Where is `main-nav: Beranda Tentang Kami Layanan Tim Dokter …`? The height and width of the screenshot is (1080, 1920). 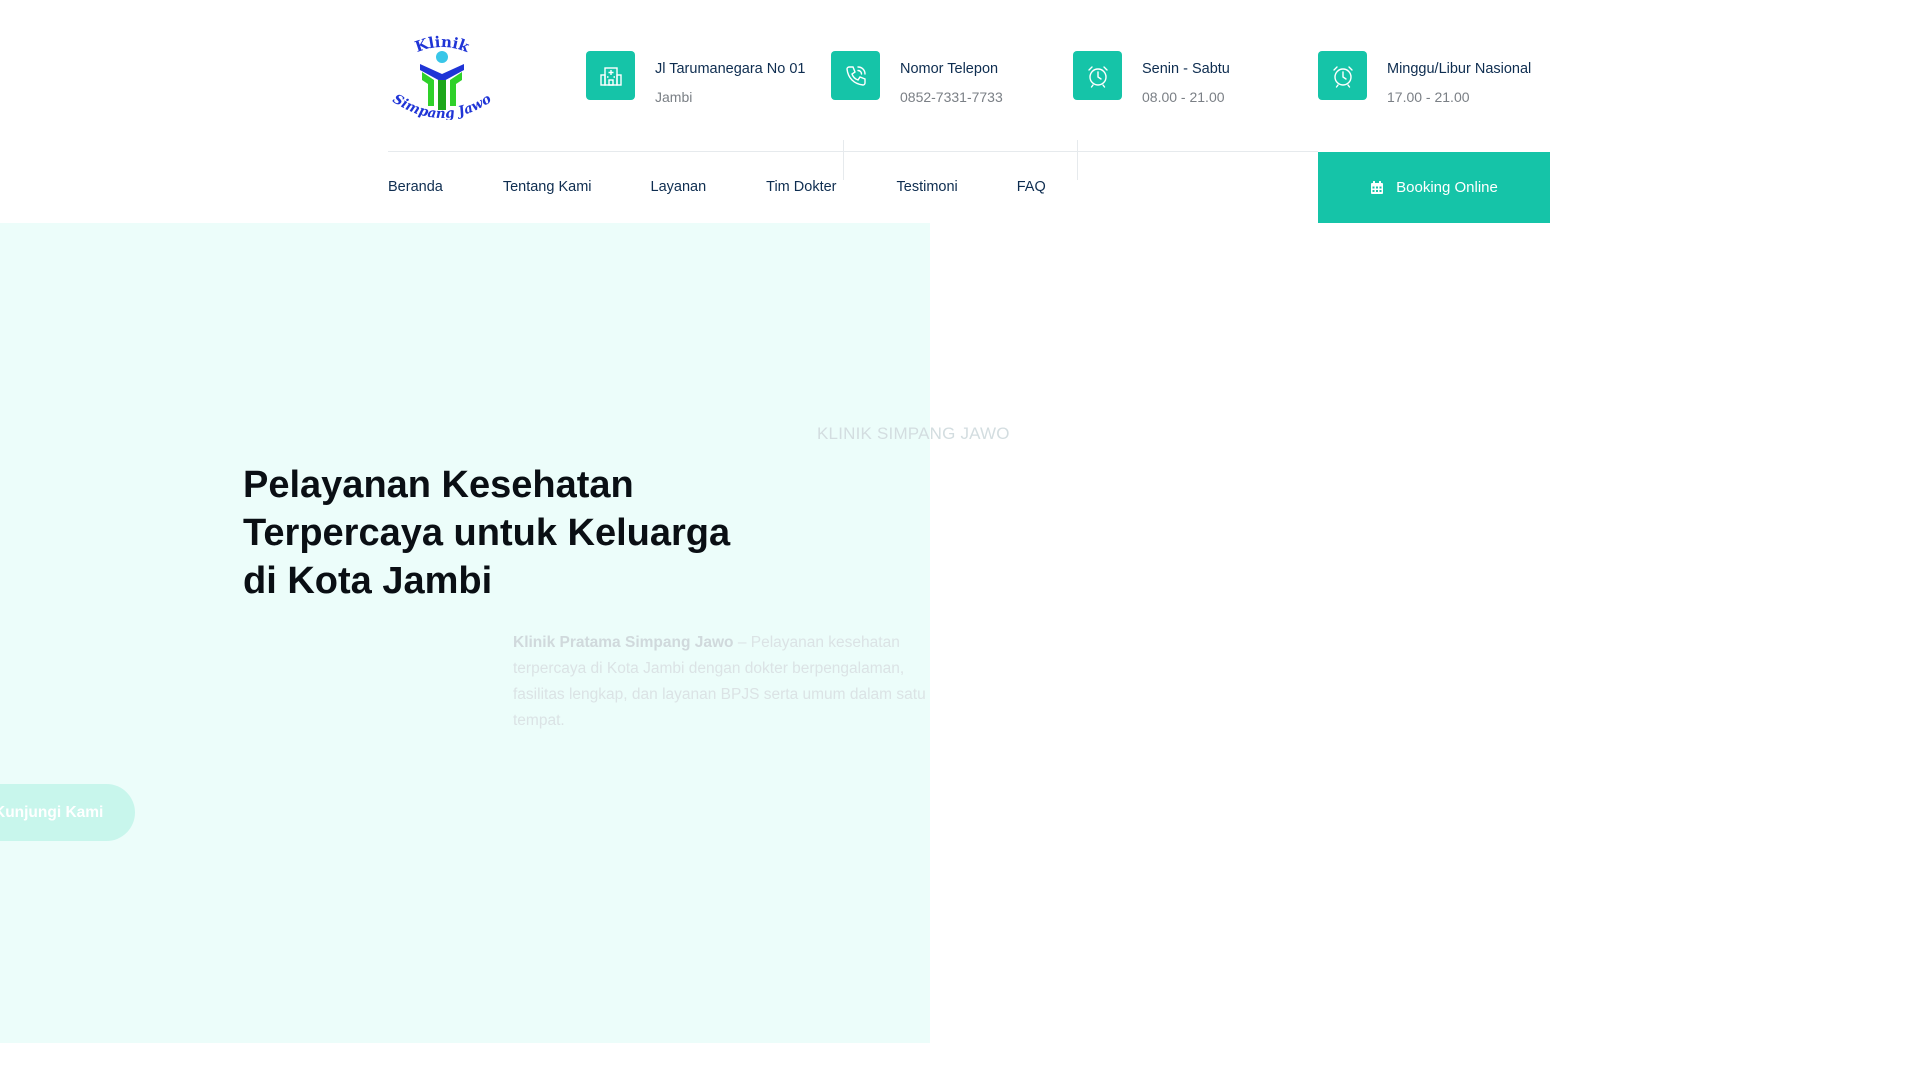
main-nav: Beranda Tentang Kami Layanan Tim Dokter … is located at coordinates (717, 187).